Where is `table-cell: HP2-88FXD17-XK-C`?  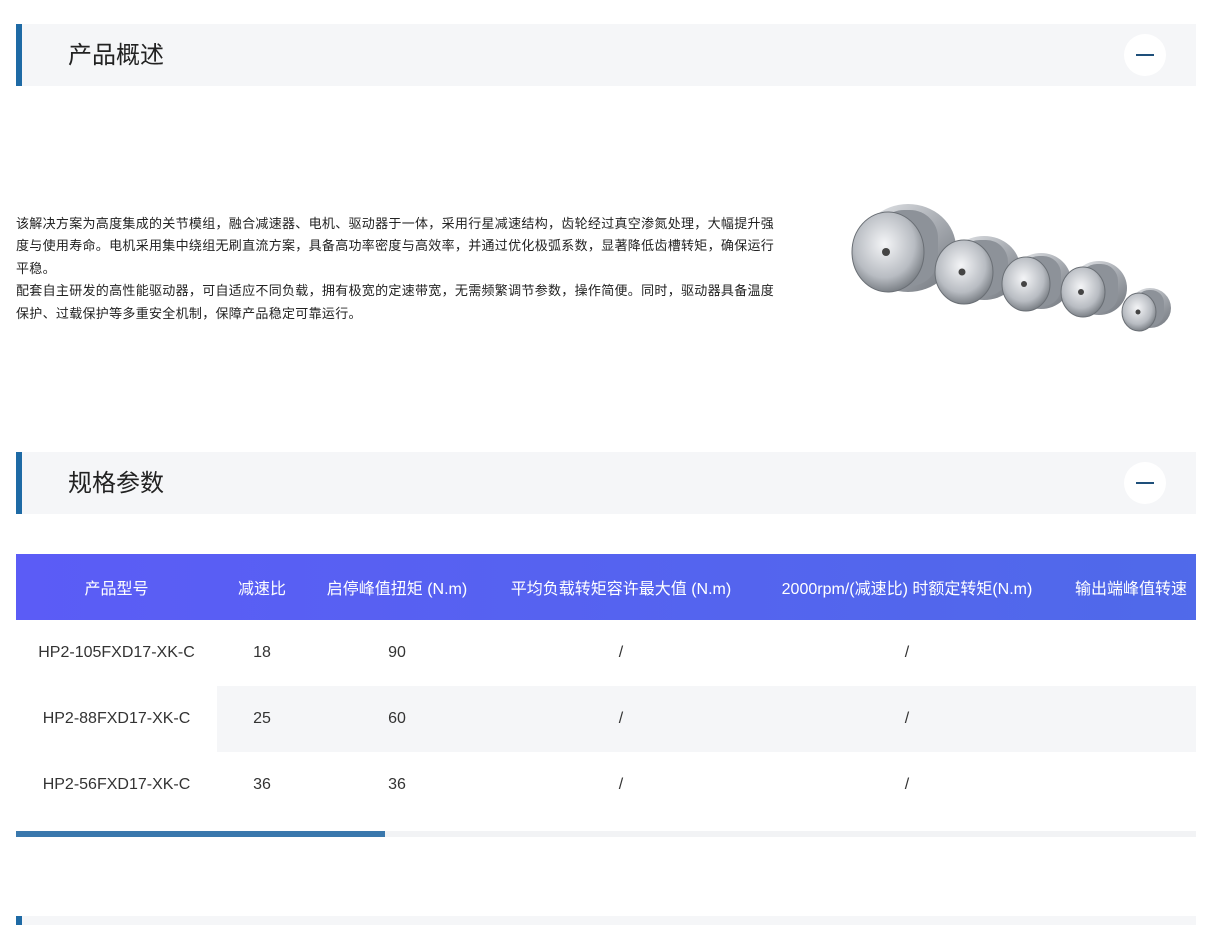 table-cell: HP2-88FXD17-XK-C is located at coordinates (116, 719).